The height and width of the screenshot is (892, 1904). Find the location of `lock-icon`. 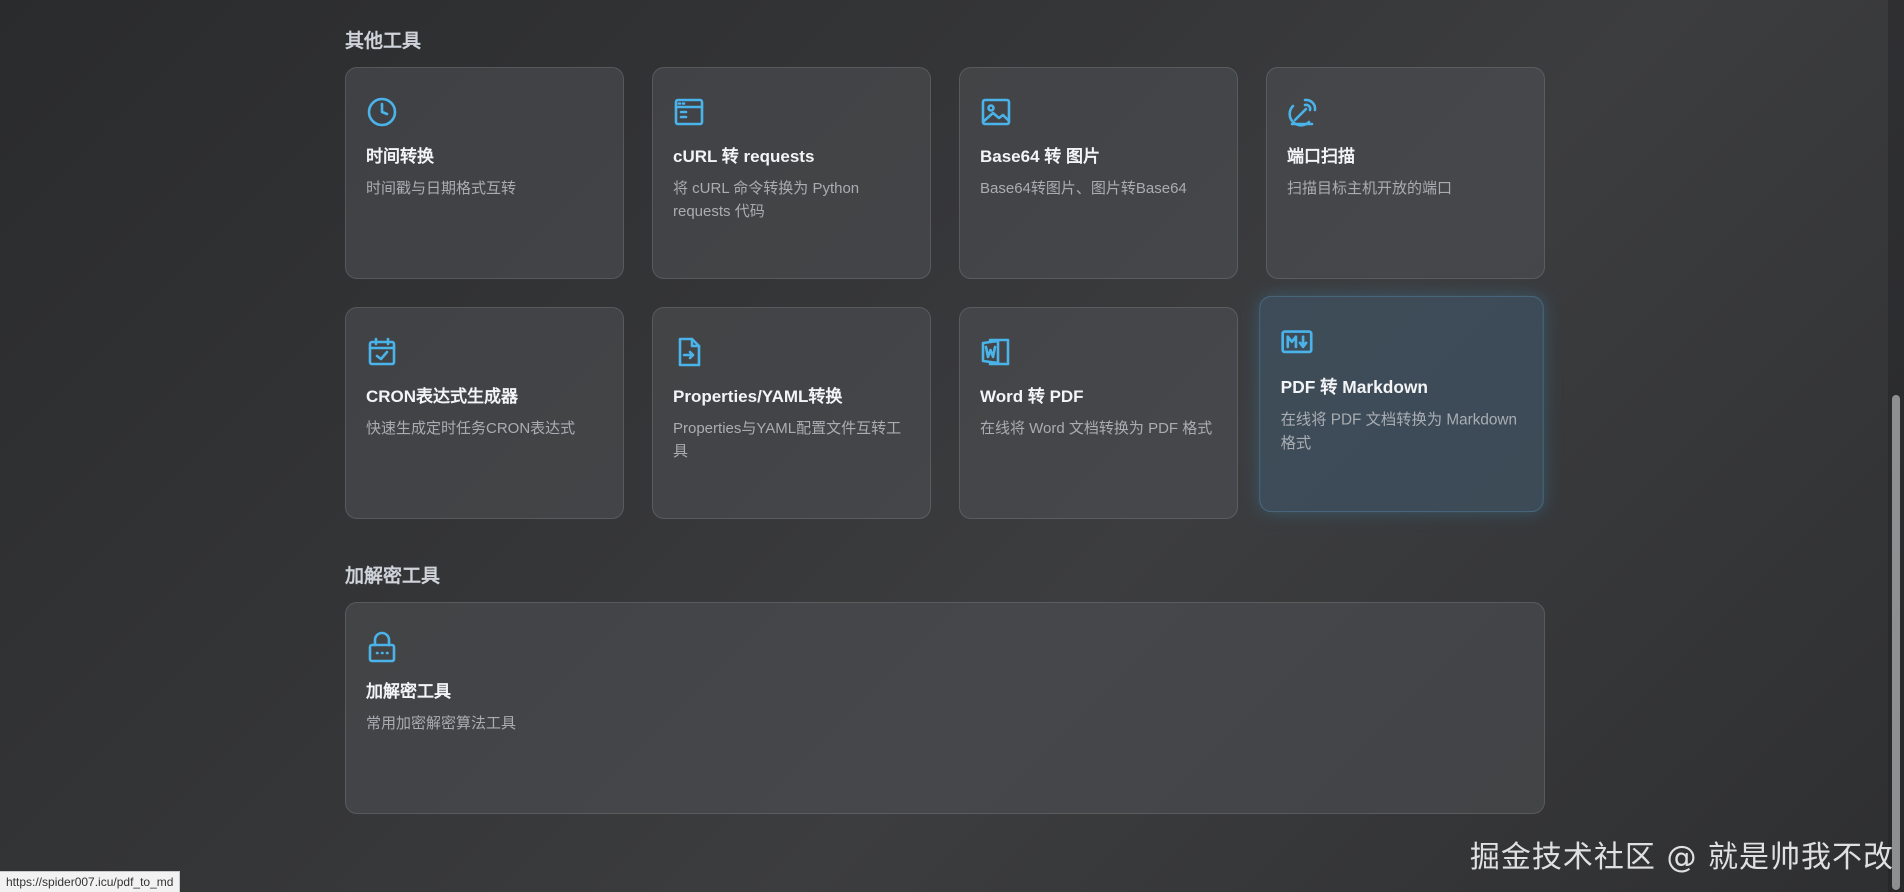

lock-icon is located at coordinates (382, 647).